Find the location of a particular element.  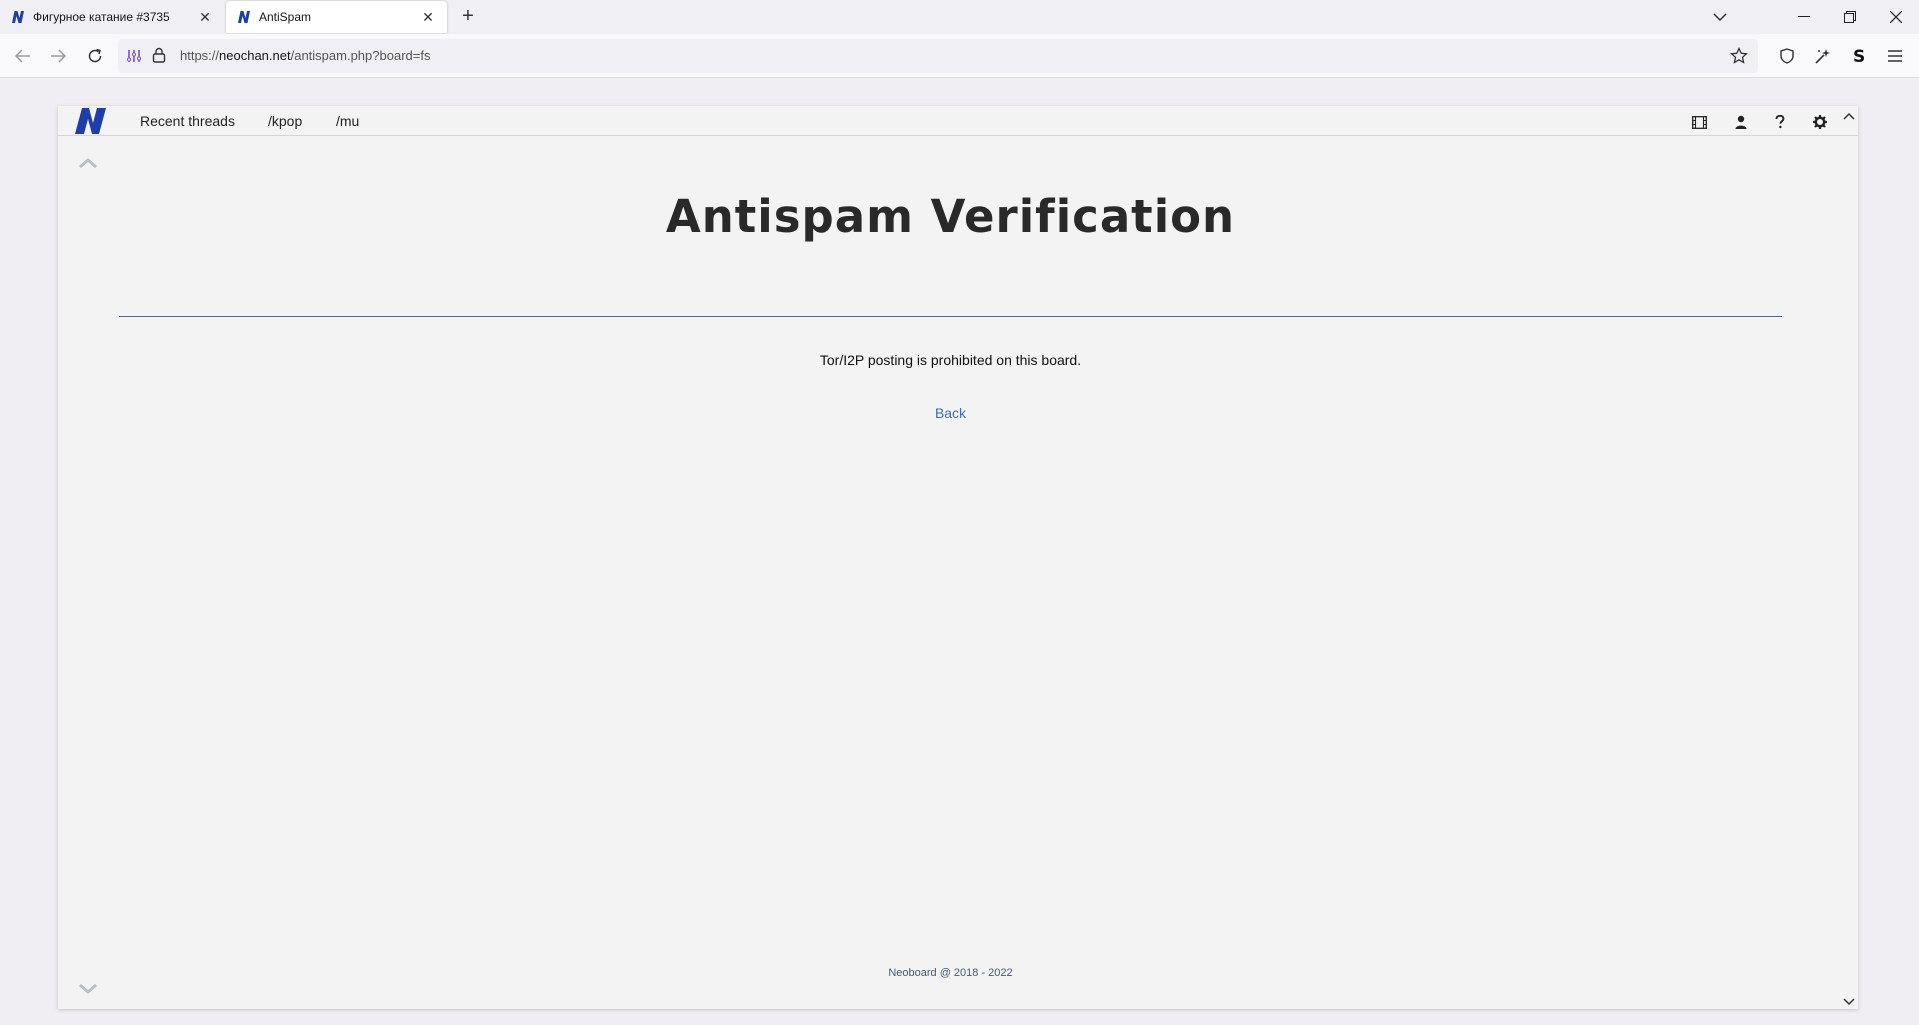

back-link-wrapper: Back is located at coordinates (950, 413).